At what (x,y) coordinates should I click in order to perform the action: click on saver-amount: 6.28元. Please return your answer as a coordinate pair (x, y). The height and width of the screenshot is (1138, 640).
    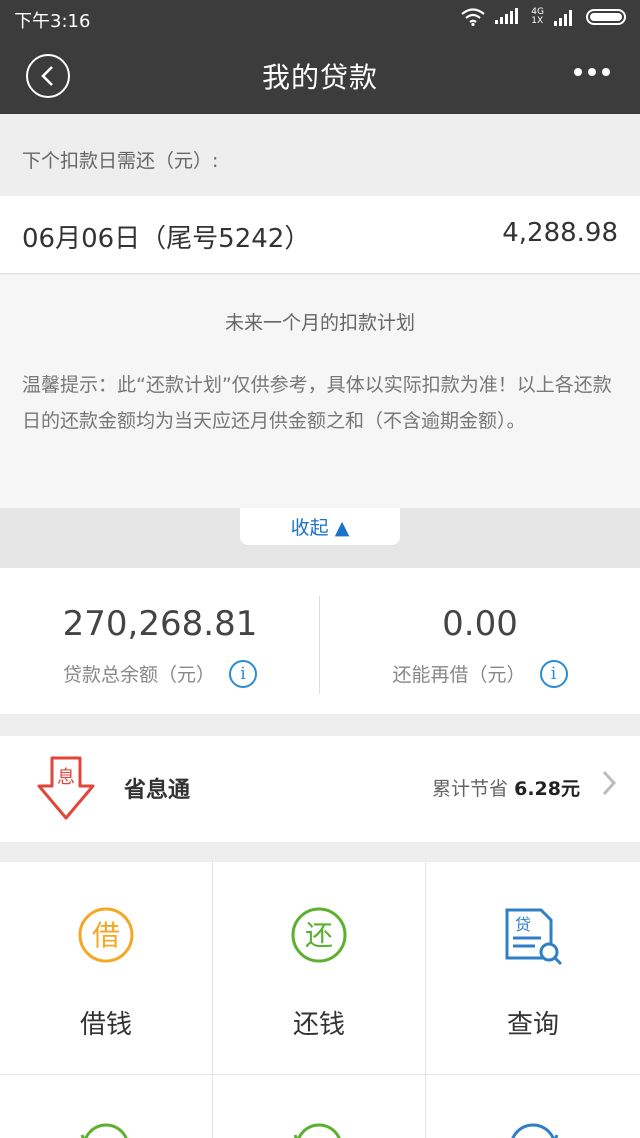
    Looking at the image, I should click on (547, 789).